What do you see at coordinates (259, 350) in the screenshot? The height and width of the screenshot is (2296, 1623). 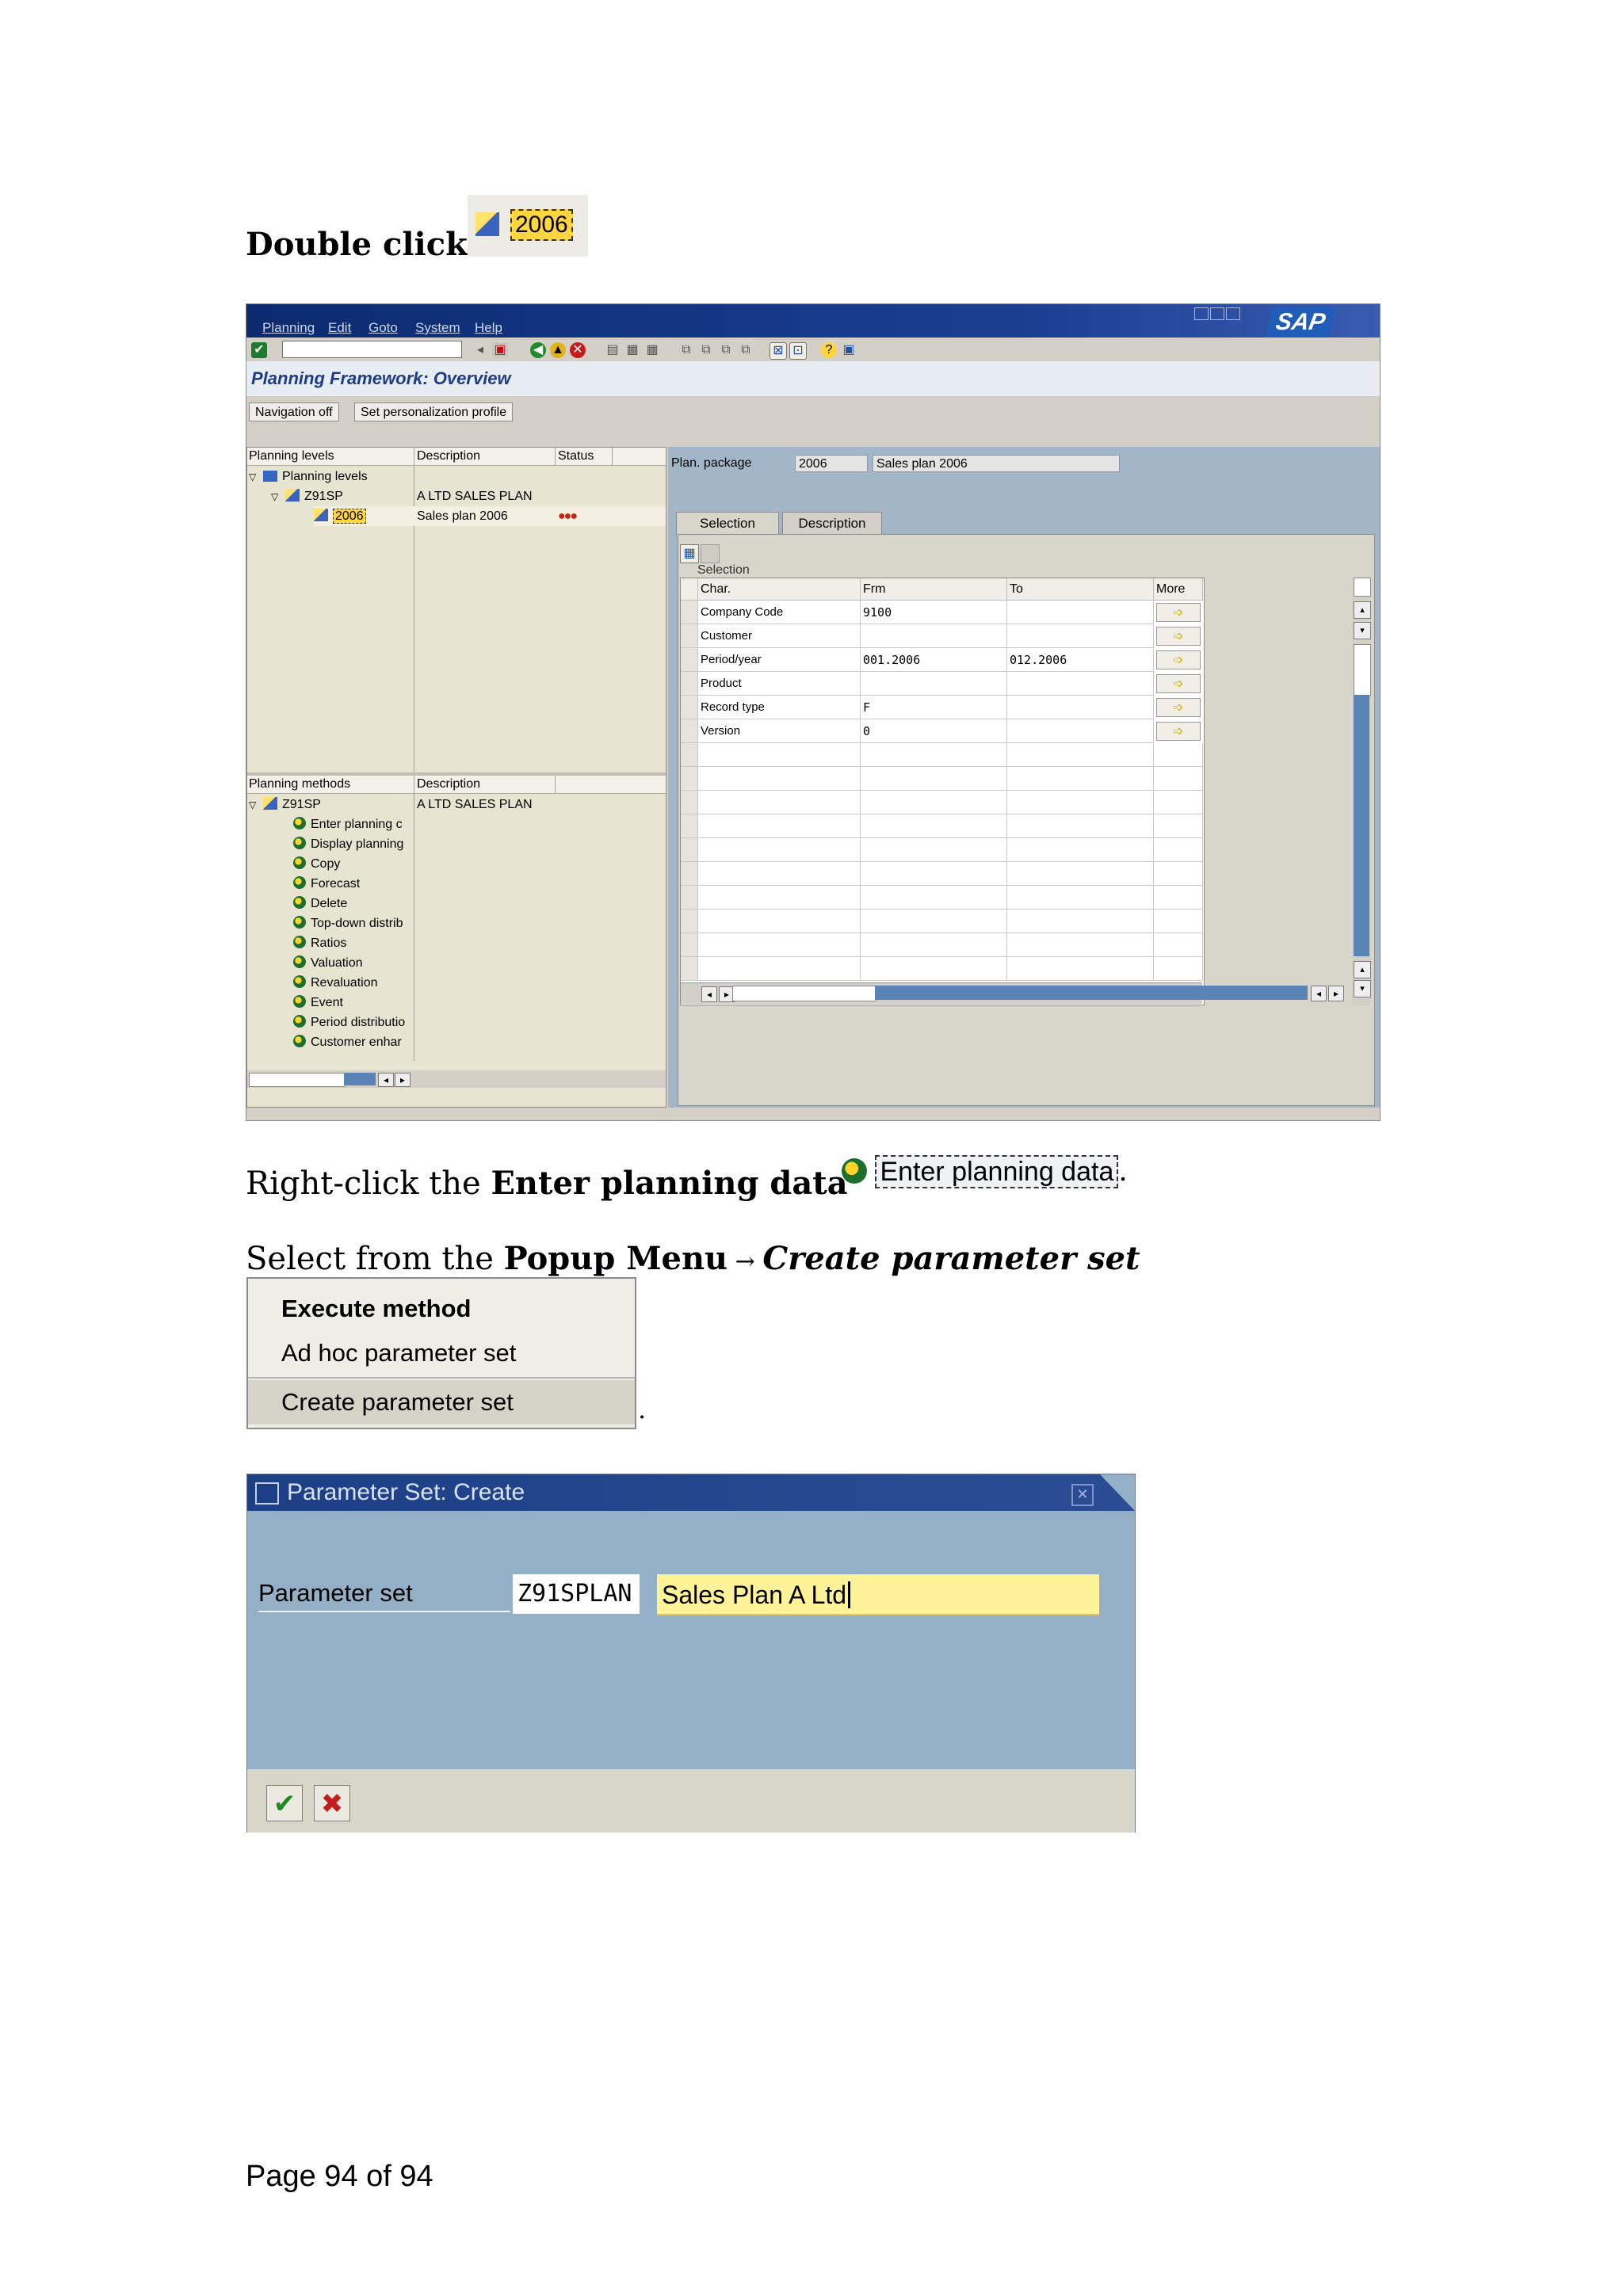 I see `enter-checkmark-icon: ✔` at bounding box center [259, 350].